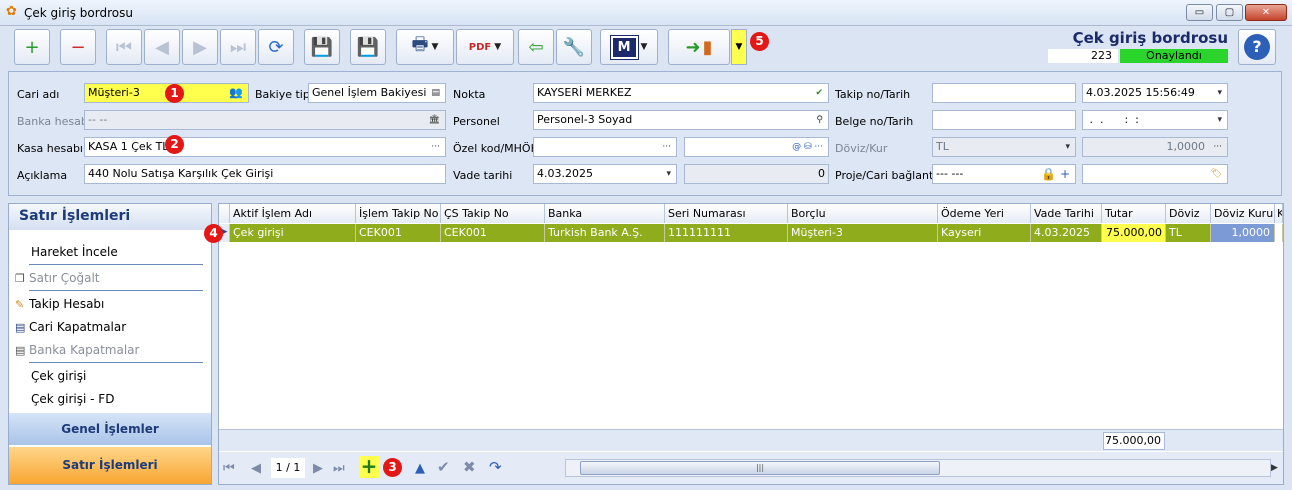 The width and height of the screenshot is (1292, 490). What do you see at coordinates (162, 47) in the screenshot?
I see `prev-record-button: ◀` at bounding box center [162, 47].